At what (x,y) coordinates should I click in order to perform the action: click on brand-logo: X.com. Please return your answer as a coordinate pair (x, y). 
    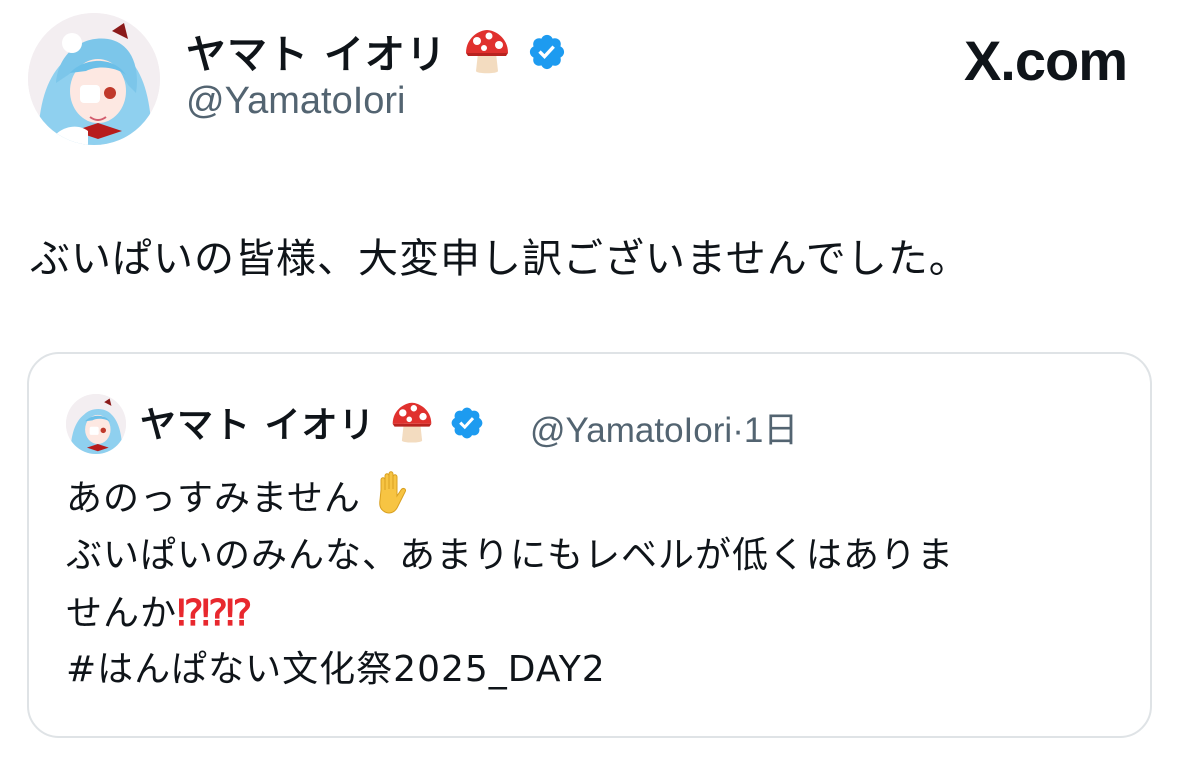
    Looking at the image, I should click on (1045, 60).